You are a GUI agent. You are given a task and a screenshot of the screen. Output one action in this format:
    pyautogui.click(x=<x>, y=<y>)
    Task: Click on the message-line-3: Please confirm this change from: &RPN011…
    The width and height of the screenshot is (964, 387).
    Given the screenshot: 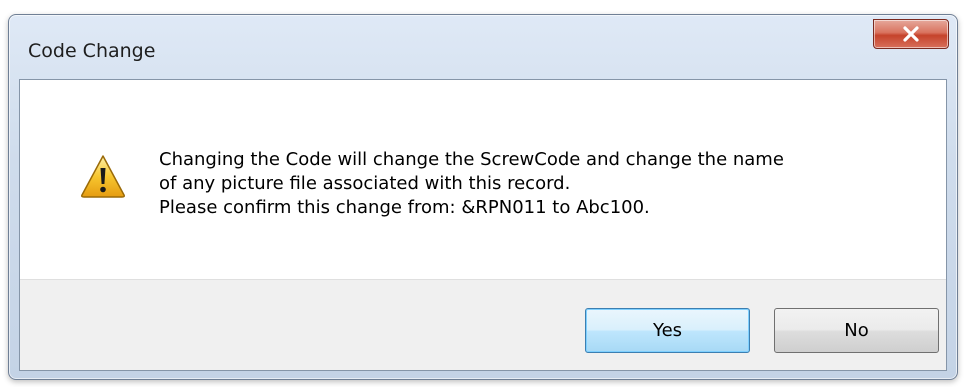 What is the action you would take?
    pyautogui.click(x=404, y=207)
    